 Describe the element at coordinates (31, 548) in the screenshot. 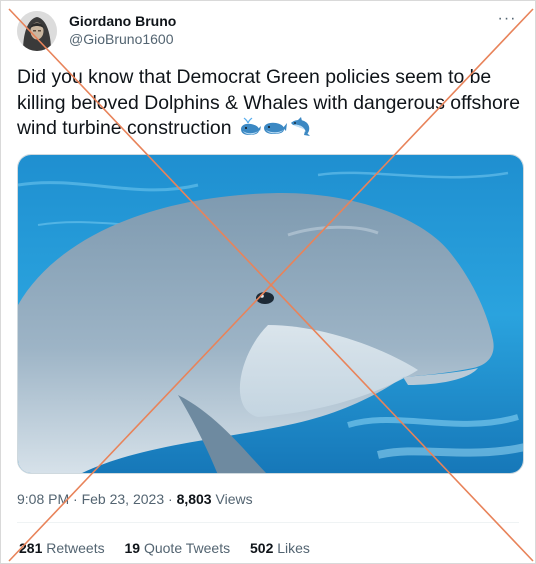

I see `retweets-count: 281` at that location.